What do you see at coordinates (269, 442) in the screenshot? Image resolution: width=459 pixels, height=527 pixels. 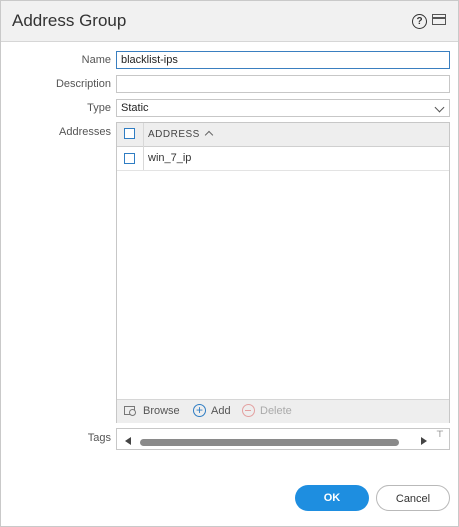 I see `scrollbar-thumb` at bounding box center [269, 442].